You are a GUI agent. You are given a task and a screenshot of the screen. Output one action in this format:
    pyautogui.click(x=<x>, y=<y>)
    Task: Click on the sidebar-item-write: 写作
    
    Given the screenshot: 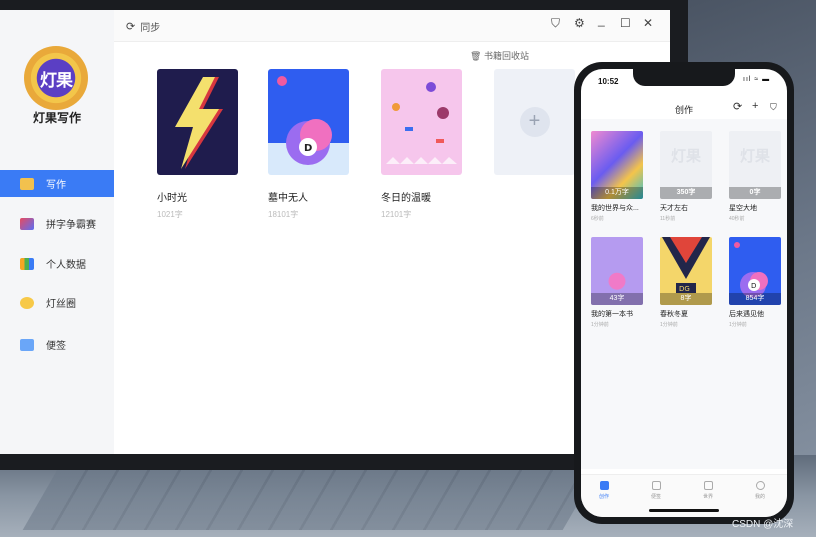 What is the action you would take?
    pyautogui.click(x=57, y=183)
    